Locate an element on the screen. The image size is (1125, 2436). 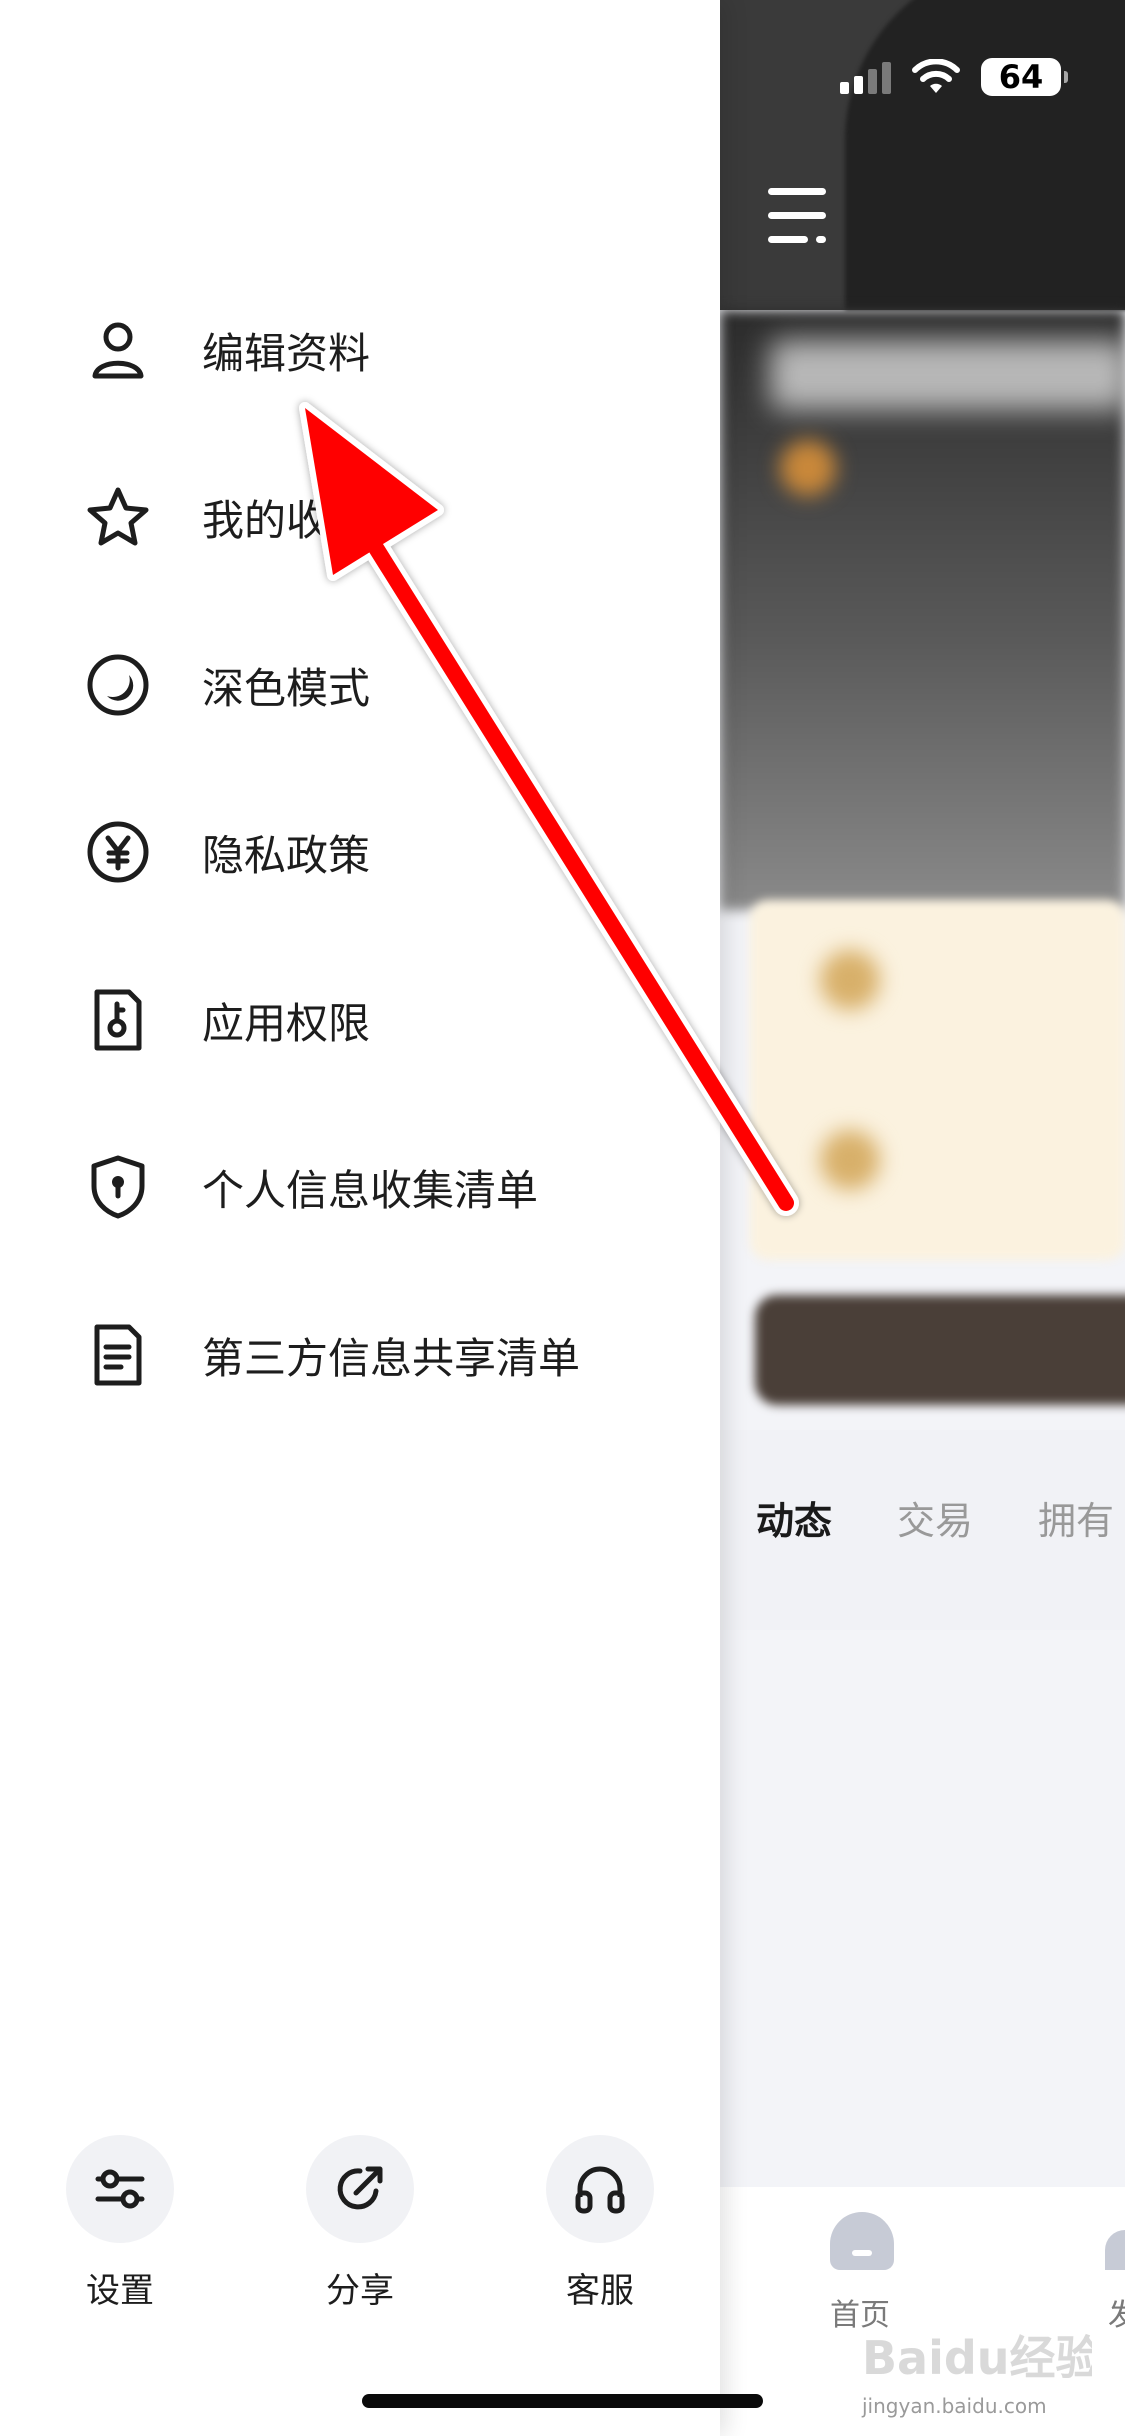
yen-icon is located at coordinates (118, 852).